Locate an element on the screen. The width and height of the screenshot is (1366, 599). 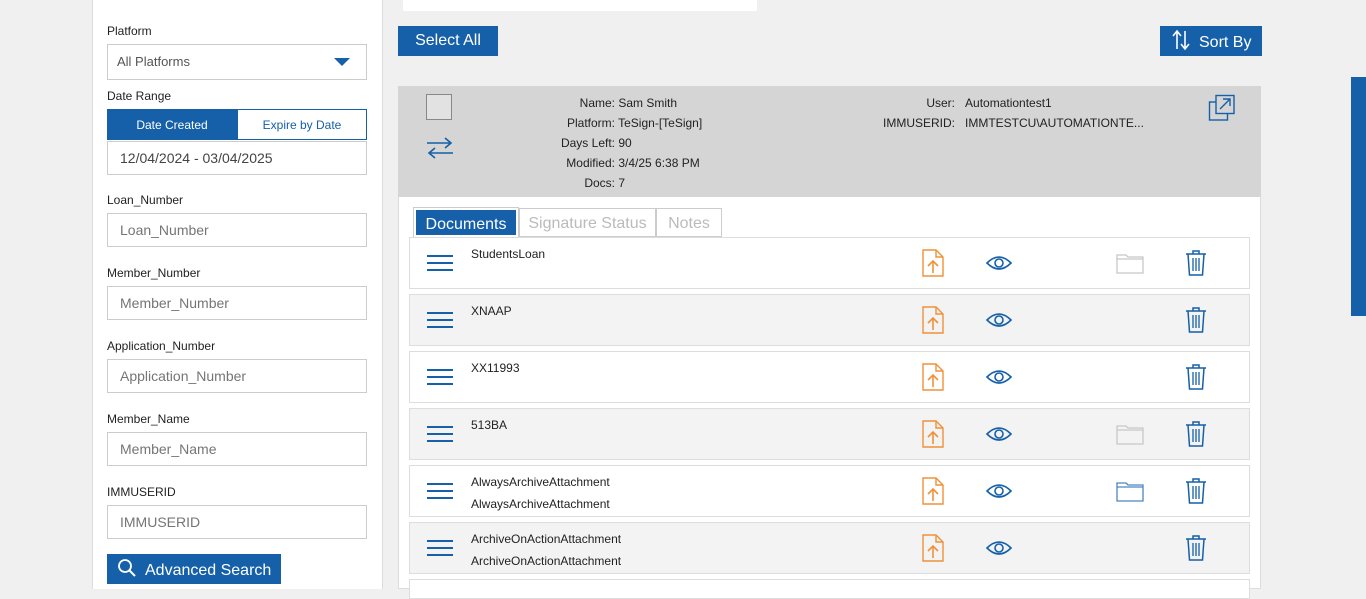
tab-notes: Notes is located at coordinates (689, 222).